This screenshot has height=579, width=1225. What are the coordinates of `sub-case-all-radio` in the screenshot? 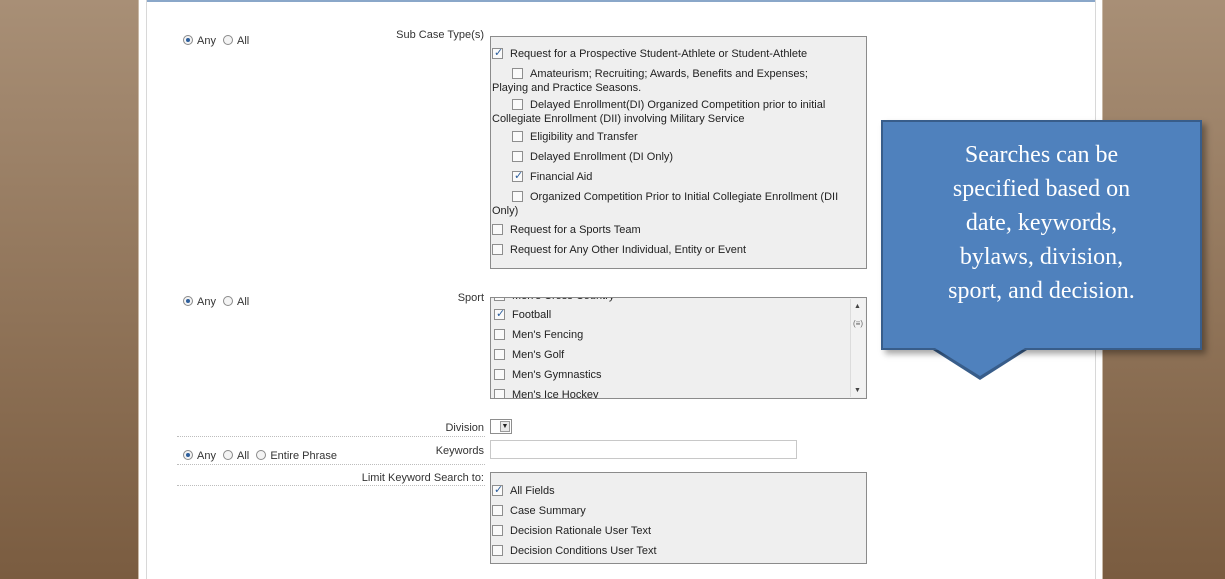 It's located at (228, 40).